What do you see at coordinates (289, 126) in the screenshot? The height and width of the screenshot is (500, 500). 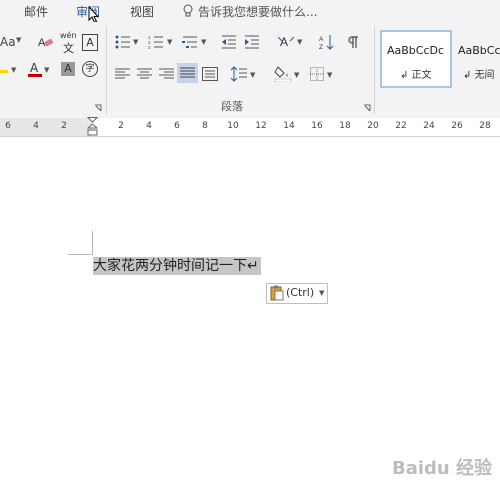 I see `ruler-label: 14` at bounding box center [289, 126].